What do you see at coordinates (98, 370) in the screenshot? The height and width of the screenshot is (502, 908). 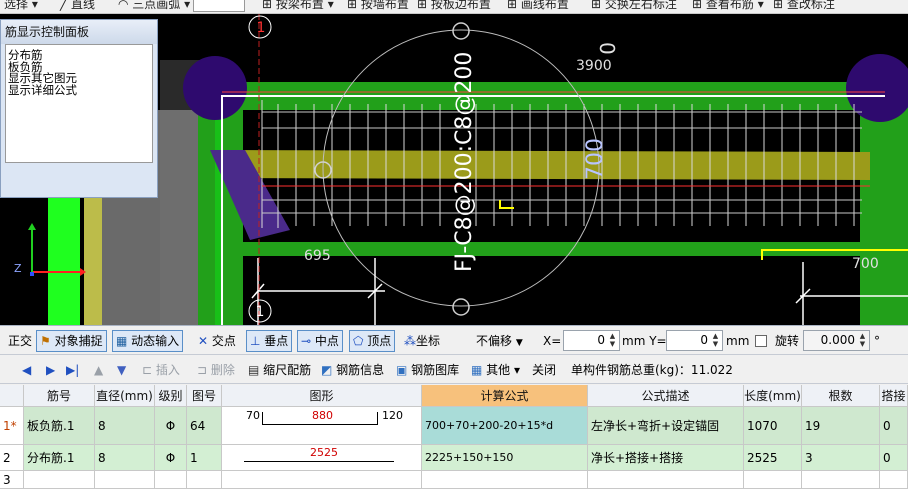 I see `move-up-icon: ▲` at bounding box center [98, 370].